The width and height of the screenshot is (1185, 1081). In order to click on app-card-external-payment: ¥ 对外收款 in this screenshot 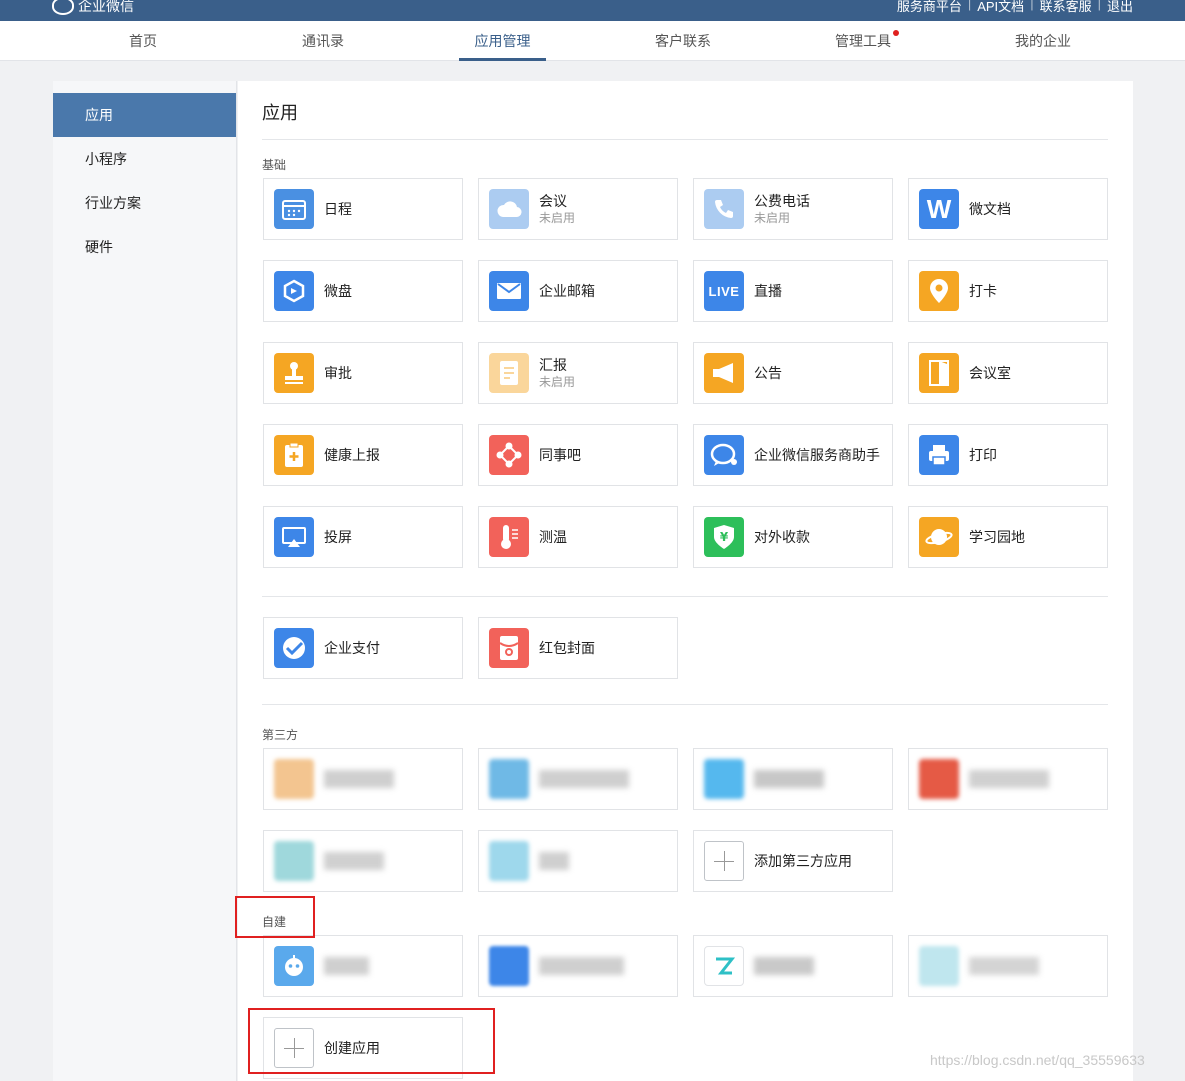, I will do `click(793, 537)`.